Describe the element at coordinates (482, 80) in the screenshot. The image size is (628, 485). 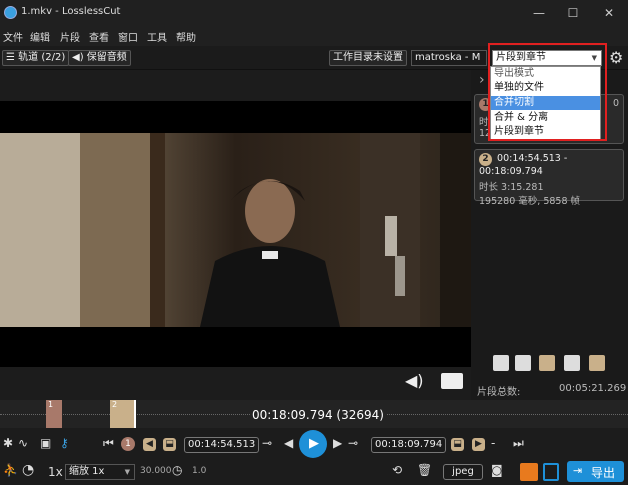
I see `chevron-right-icon: ›` at that location.